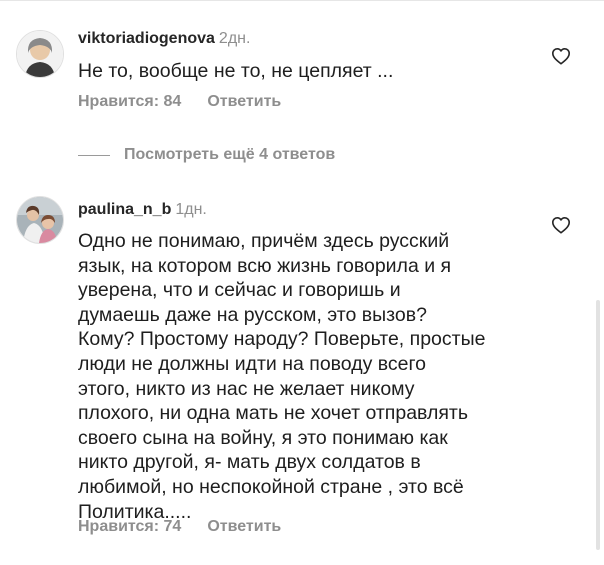  I want to click on scrollbar, so click(598, 425).